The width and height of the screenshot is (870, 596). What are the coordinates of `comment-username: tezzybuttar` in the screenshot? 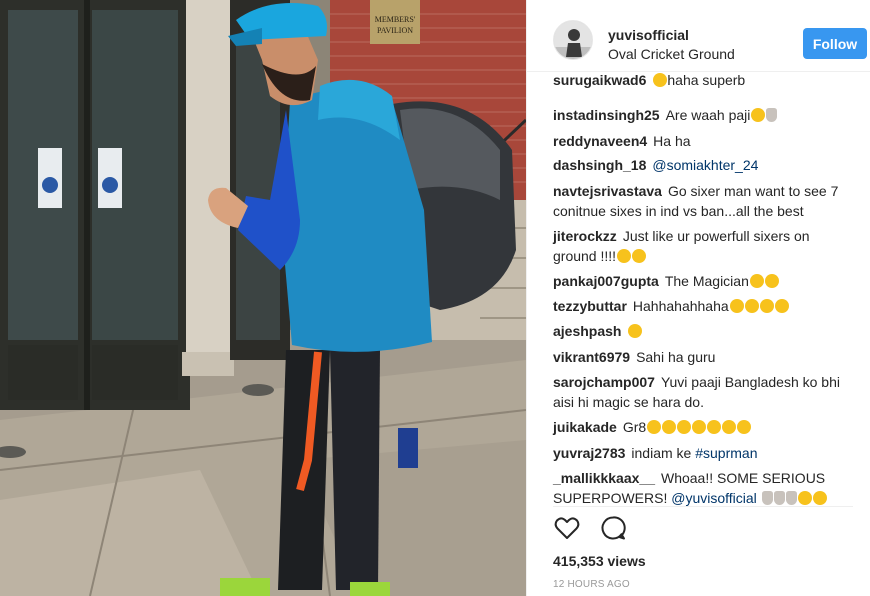 It's located at (590, 306).